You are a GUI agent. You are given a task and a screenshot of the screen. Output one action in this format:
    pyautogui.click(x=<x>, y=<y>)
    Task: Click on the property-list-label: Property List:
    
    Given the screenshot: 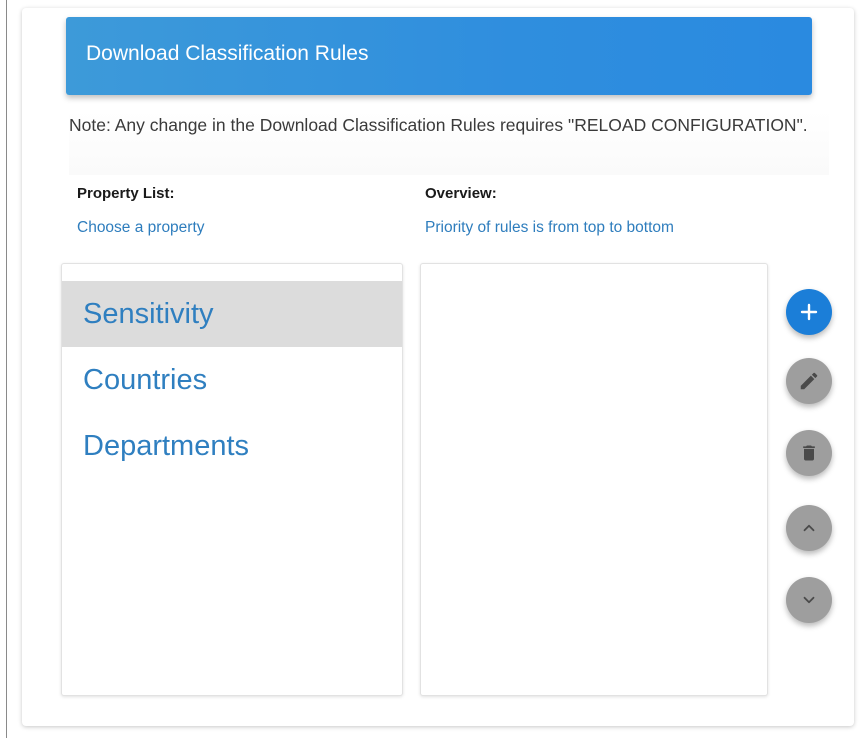 What is the action you would take?
    pyautogui.click(x=126, y=193)
    